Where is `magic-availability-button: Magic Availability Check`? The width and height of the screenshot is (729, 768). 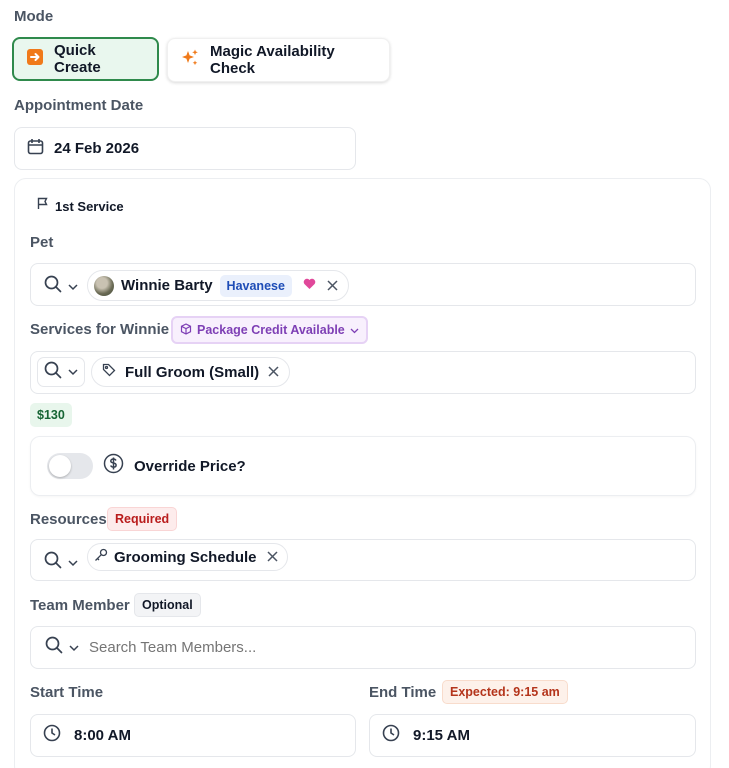 magic-availability-button: Magic Availability Check is located at coordinates (278, 60).